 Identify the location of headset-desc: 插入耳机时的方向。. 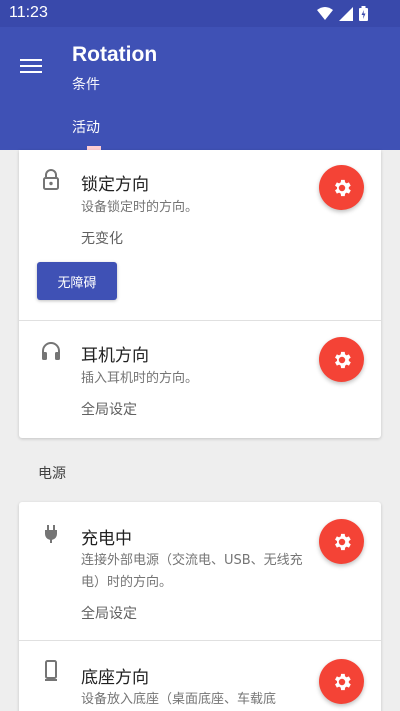
(140, 378).